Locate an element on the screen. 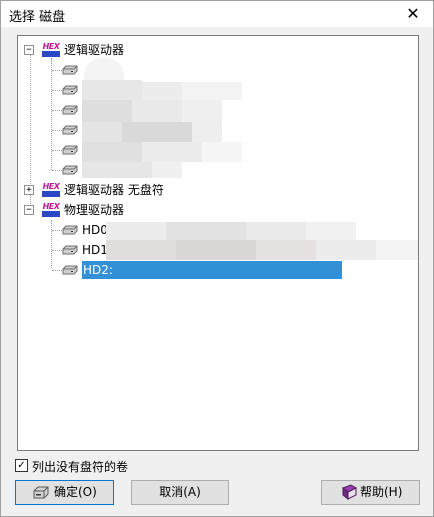 Image resolution: width=434 pixels, height=517 pixels. tree-node-logical-drives: − HEX 逻辑驱动器 is located at coordinates (124, 50).